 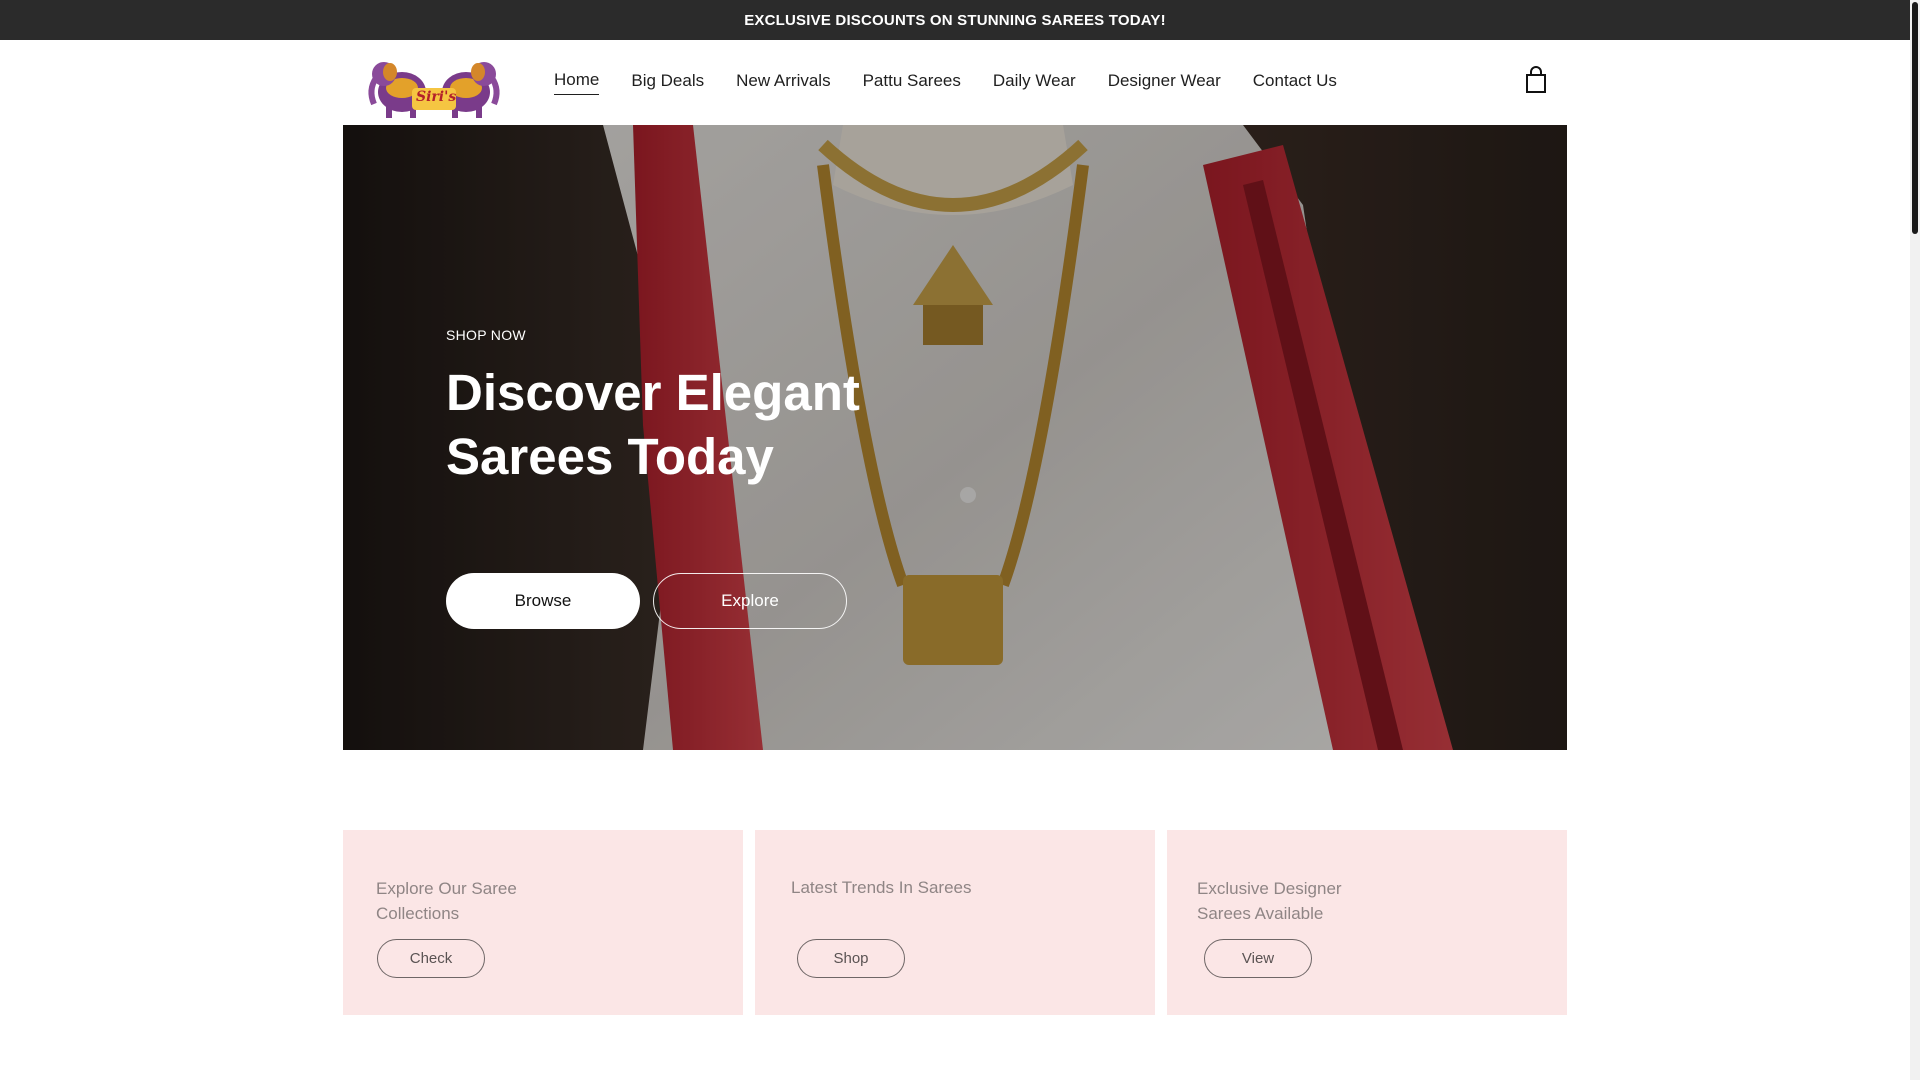 I want to click on card-designer-sarees: Exclusive Designer Sarees Available View, so click(x=1367, y=922).